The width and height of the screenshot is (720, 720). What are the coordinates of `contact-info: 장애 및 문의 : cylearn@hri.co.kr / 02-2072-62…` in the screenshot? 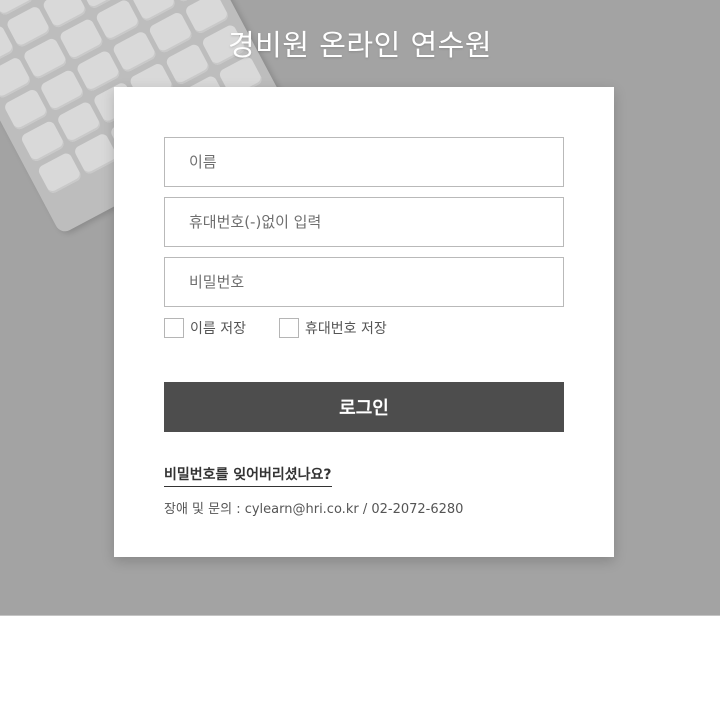 It's located at (314, 509).